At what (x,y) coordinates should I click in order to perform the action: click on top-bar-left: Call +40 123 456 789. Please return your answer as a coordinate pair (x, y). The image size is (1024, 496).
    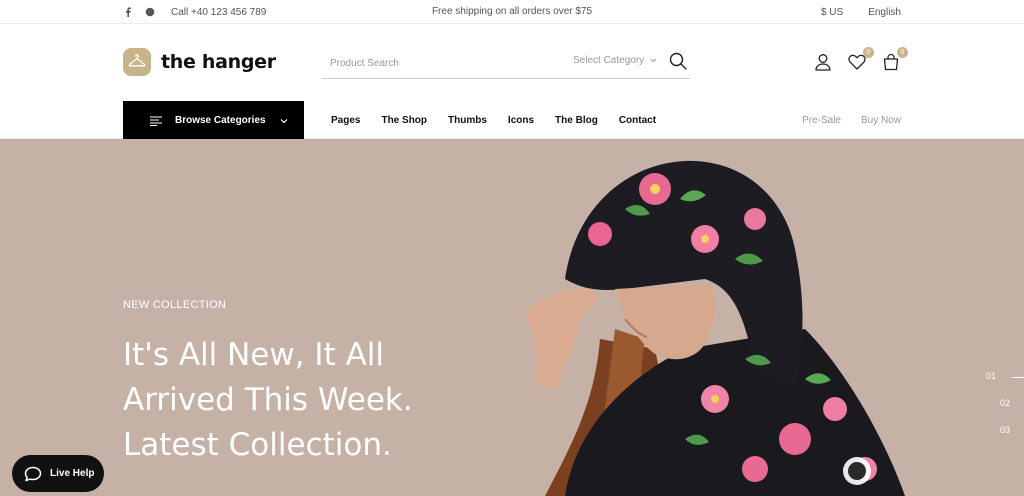
    Looking at the image, I should click on (194, 12).